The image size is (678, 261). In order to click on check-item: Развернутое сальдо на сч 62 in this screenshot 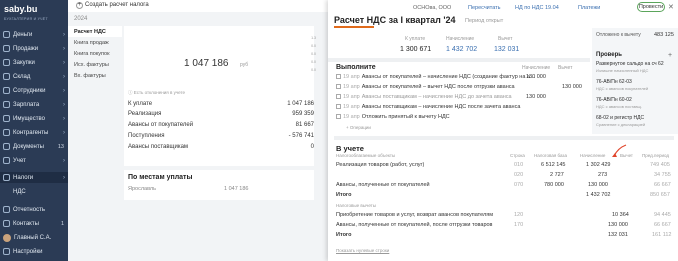, I will do `click(630, 64)`.